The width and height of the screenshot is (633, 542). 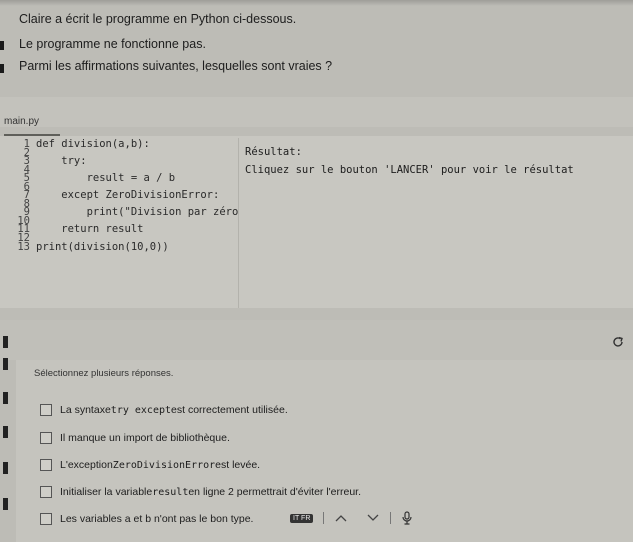 What do you see at coordinates (238, 223) in the screenshot?
I see `editor-output-divider` at bounding box center [238, 223].